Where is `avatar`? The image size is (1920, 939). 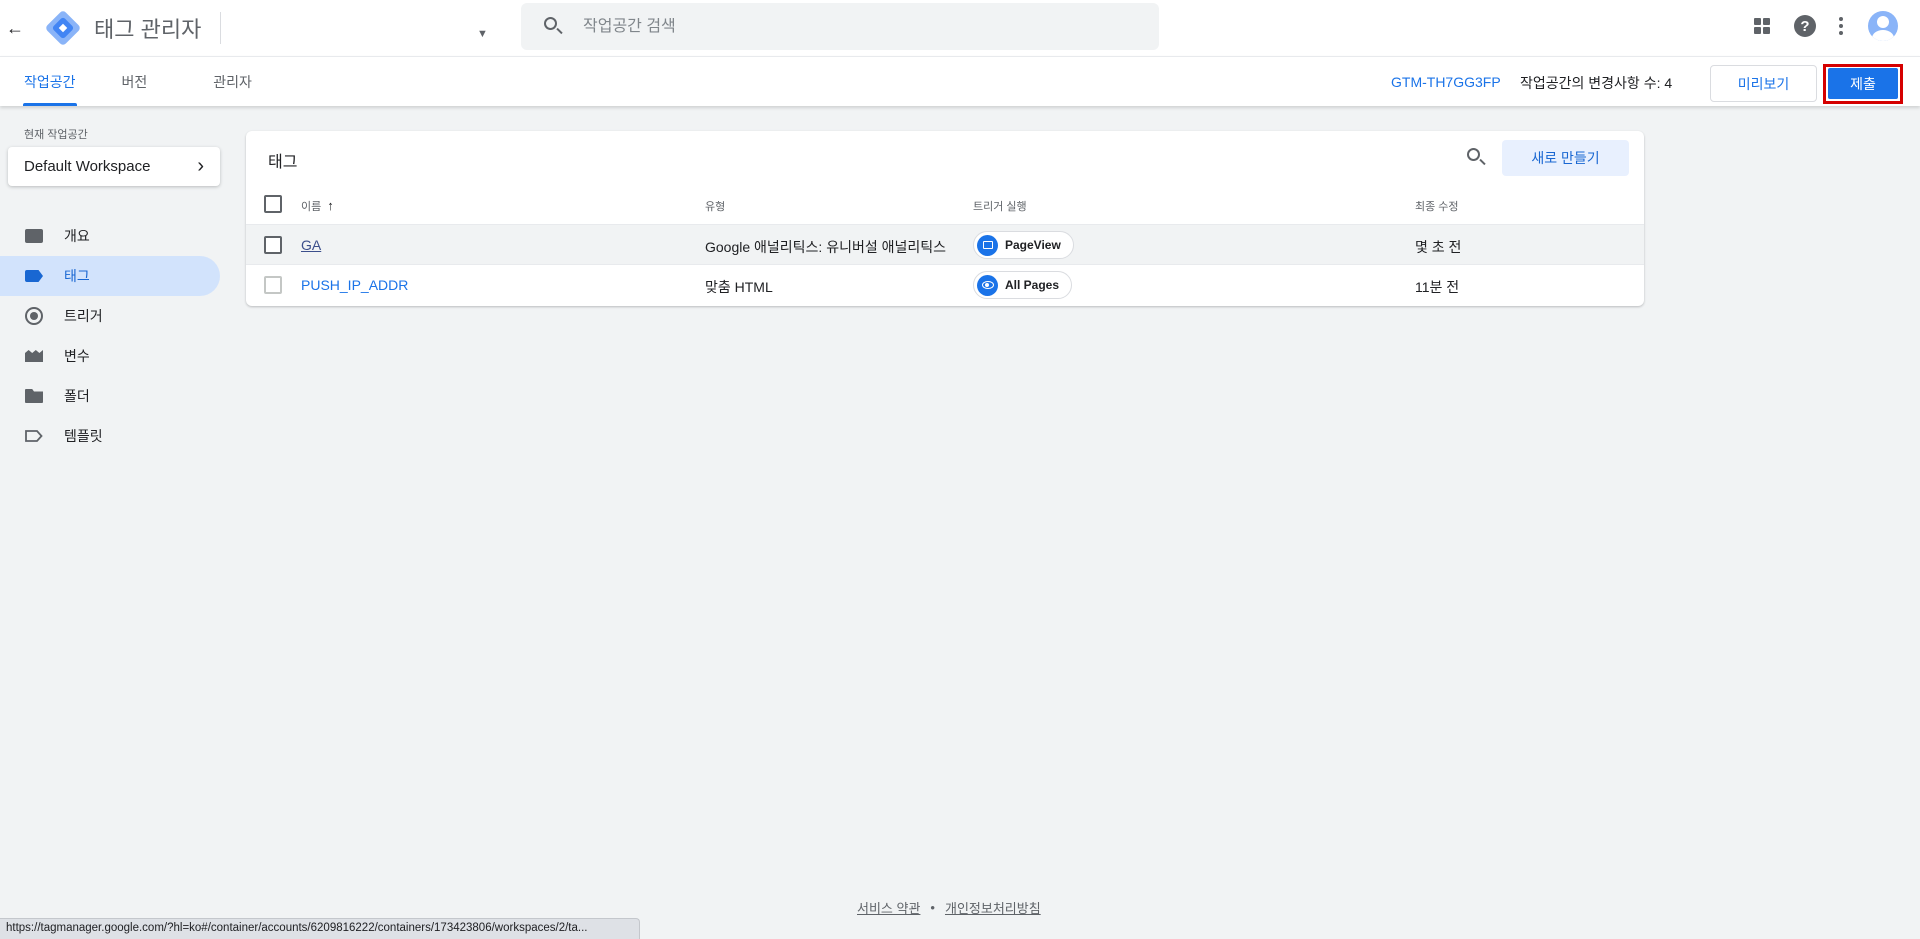
avatar is located at coordinates (1883, 26).